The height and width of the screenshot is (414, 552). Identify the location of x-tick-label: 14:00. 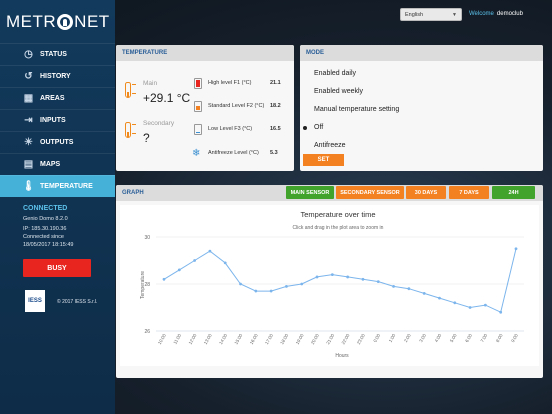
(223, 339).